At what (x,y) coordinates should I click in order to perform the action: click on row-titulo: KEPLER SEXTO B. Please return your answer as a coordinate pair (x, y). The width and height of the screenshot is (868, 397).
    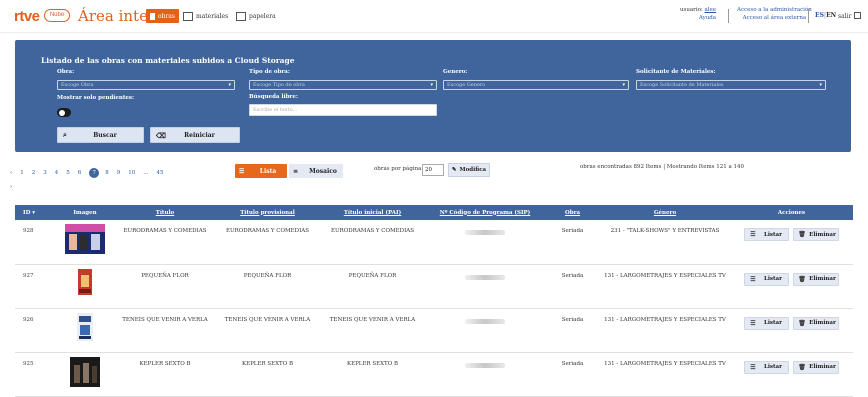
    Looking at the image, I should click on (165, 363).